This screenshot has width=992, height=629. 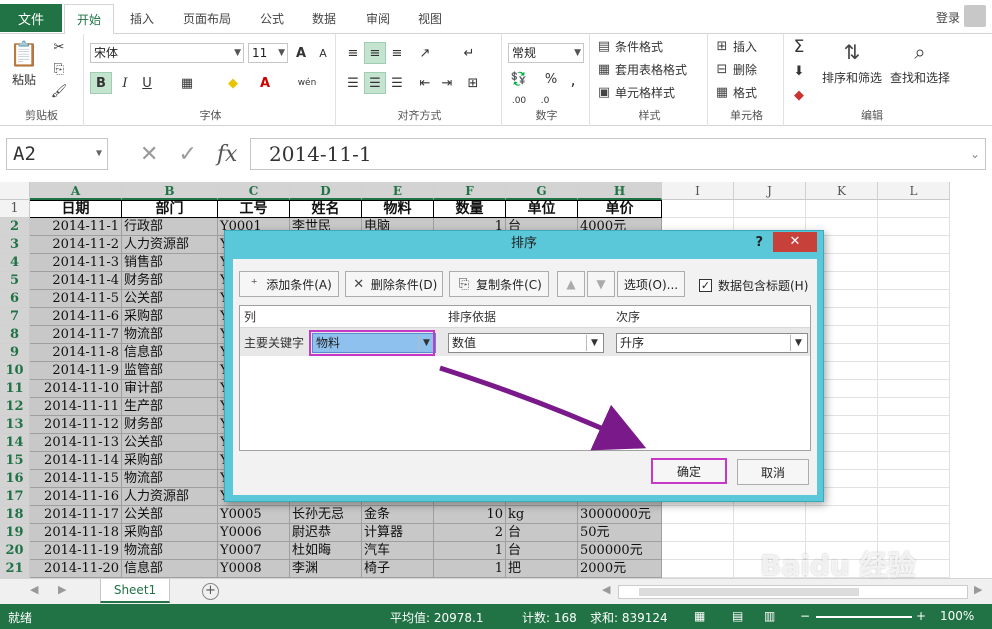 I want to click on watermark: Baidu 经验, so click(x=838, y=565).